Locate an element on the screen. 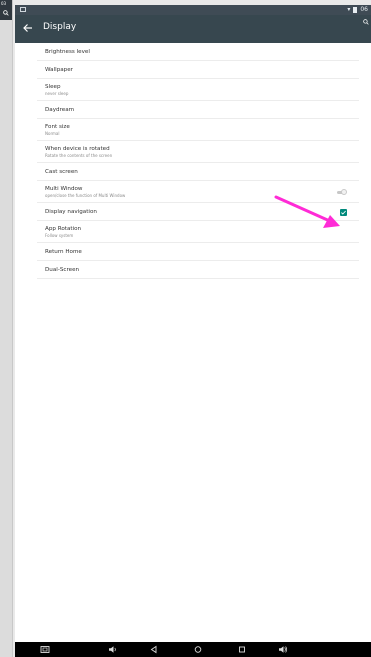 The width and height of the screenshot is (371, 657). background-window-strip: 03 is located at coordinates (6, 328).